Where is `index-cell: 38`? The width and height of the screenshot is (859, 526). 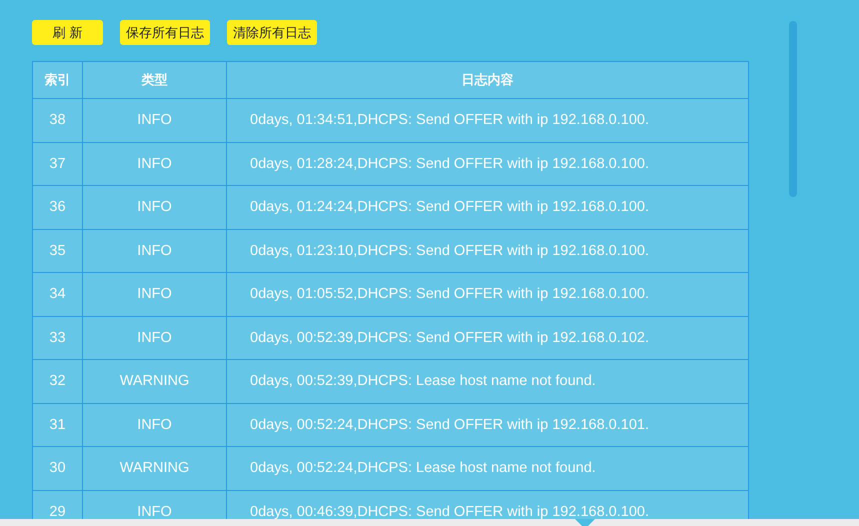 index-cell: 38 is located at coordinates (57, 120).